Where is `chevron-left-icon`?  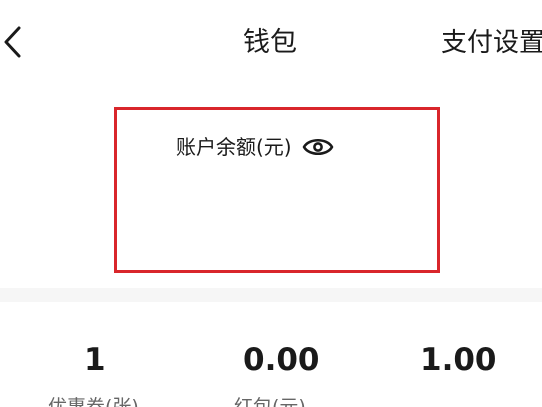 chevron-left-icon is located at coordinates (12, 42).